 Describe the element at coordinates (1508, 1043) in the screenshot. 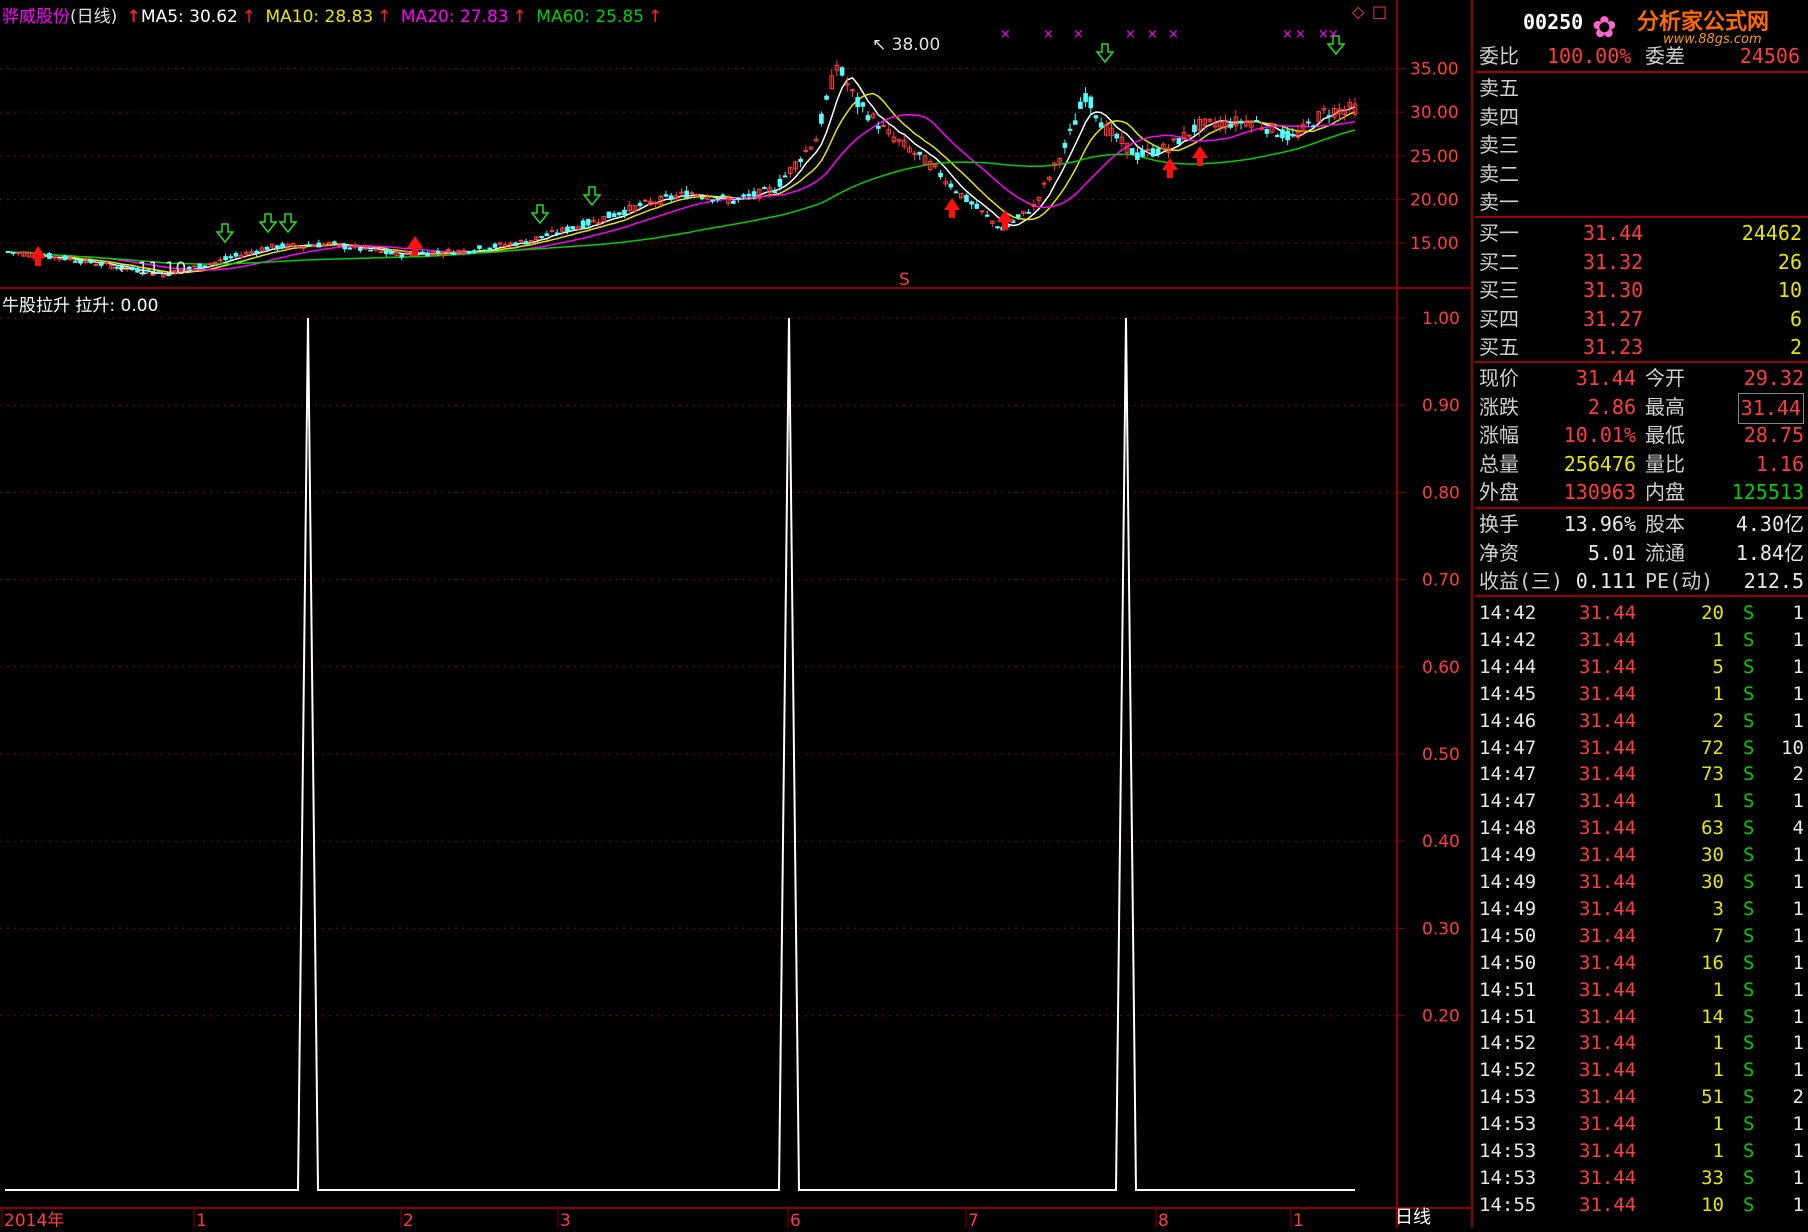

I see `tick-time: 14:52` at that location.